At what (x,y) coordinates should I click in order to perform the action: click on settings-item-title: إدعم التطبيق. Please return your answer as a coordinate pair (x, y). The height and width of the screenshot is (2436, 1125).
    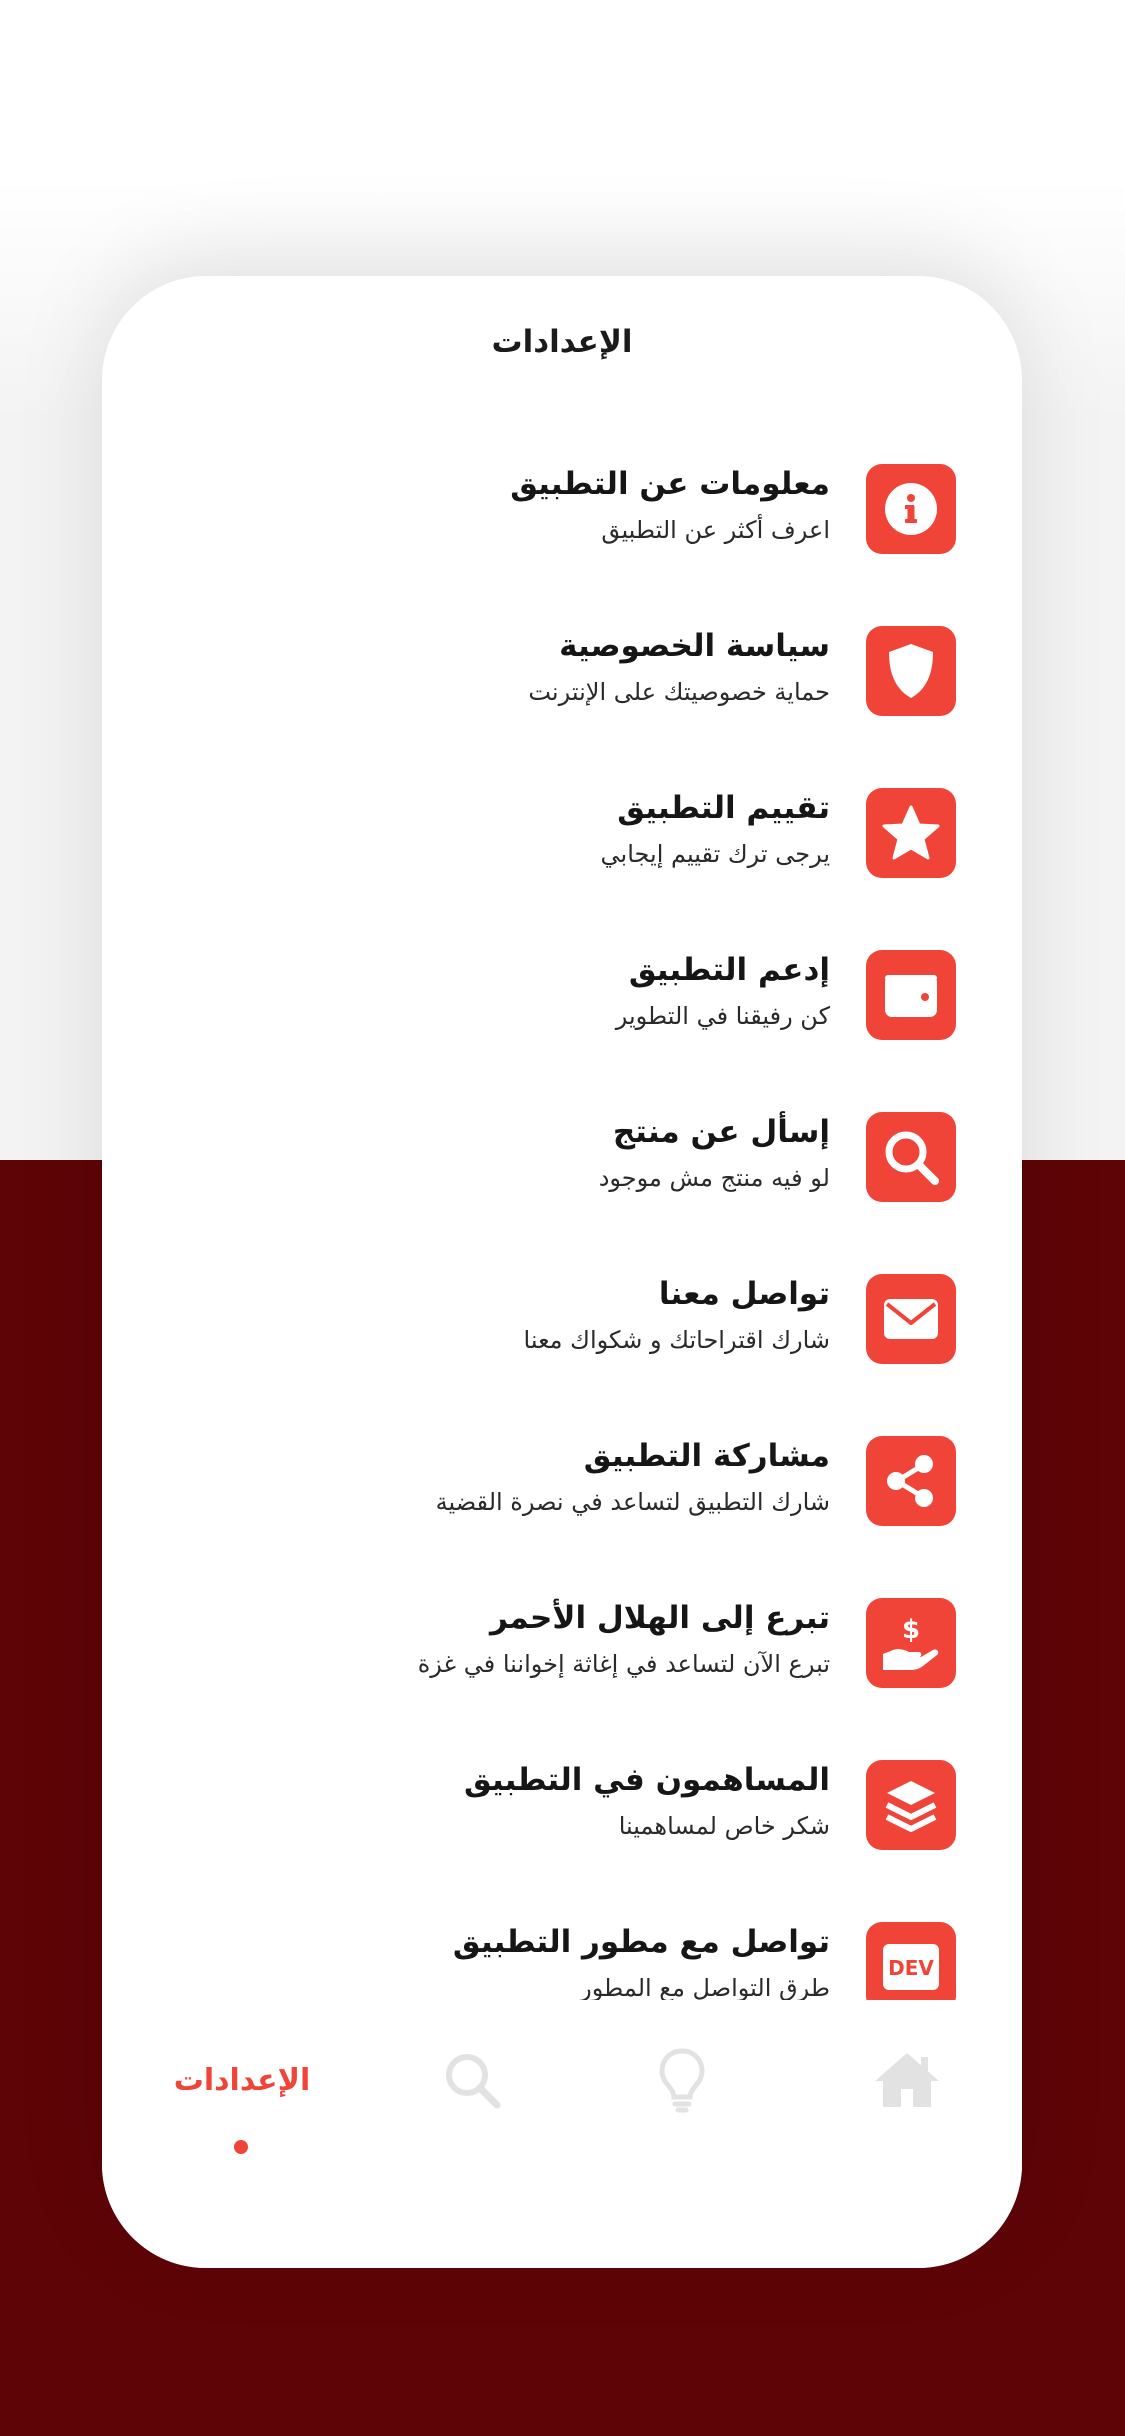
    Looking at the image, I should click on (729, 970).